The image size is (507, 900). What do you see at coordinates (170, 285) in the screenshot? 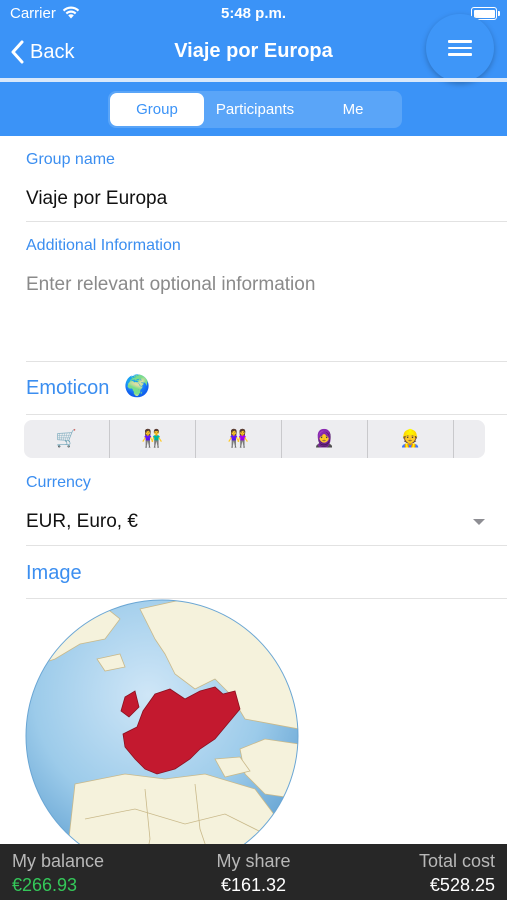
I see `additional-info-input: Enter relevant optional information` at bounding box center [170, 285].